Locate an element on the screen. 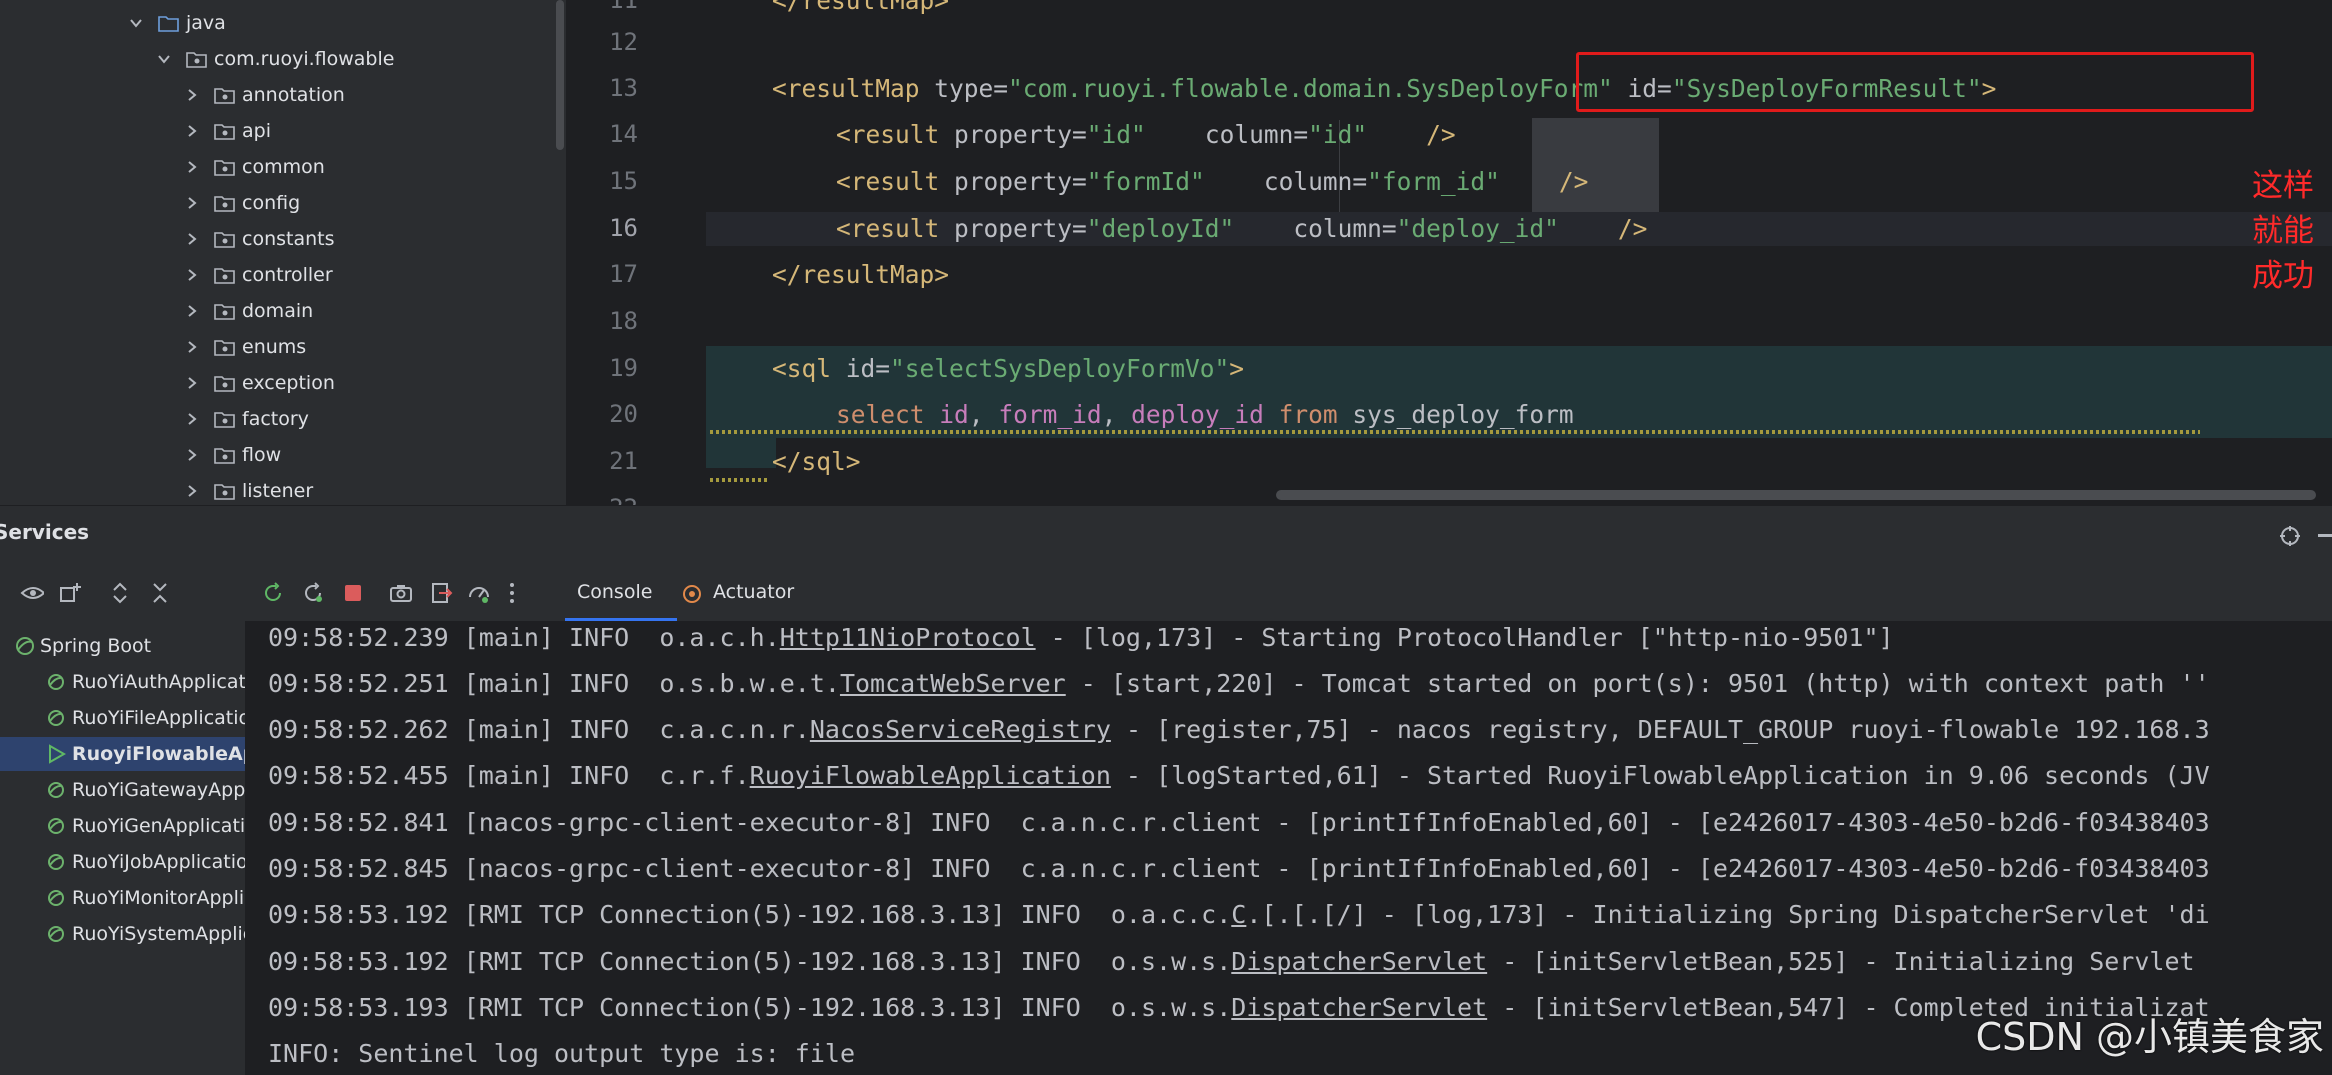 The height and width of the screenshot is (1075, 2332). eye-icon is located at coordinates (32, 593).